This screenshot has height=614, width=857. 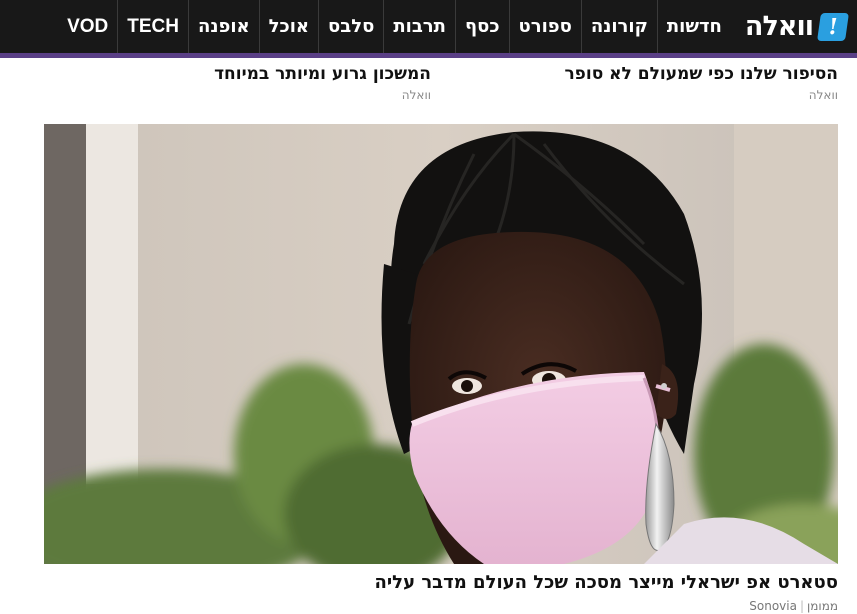 What do you see at coordinates (87, 26) in the screenshot?
I see `nav-item-9: VOD` at bounding box center [87, 26].